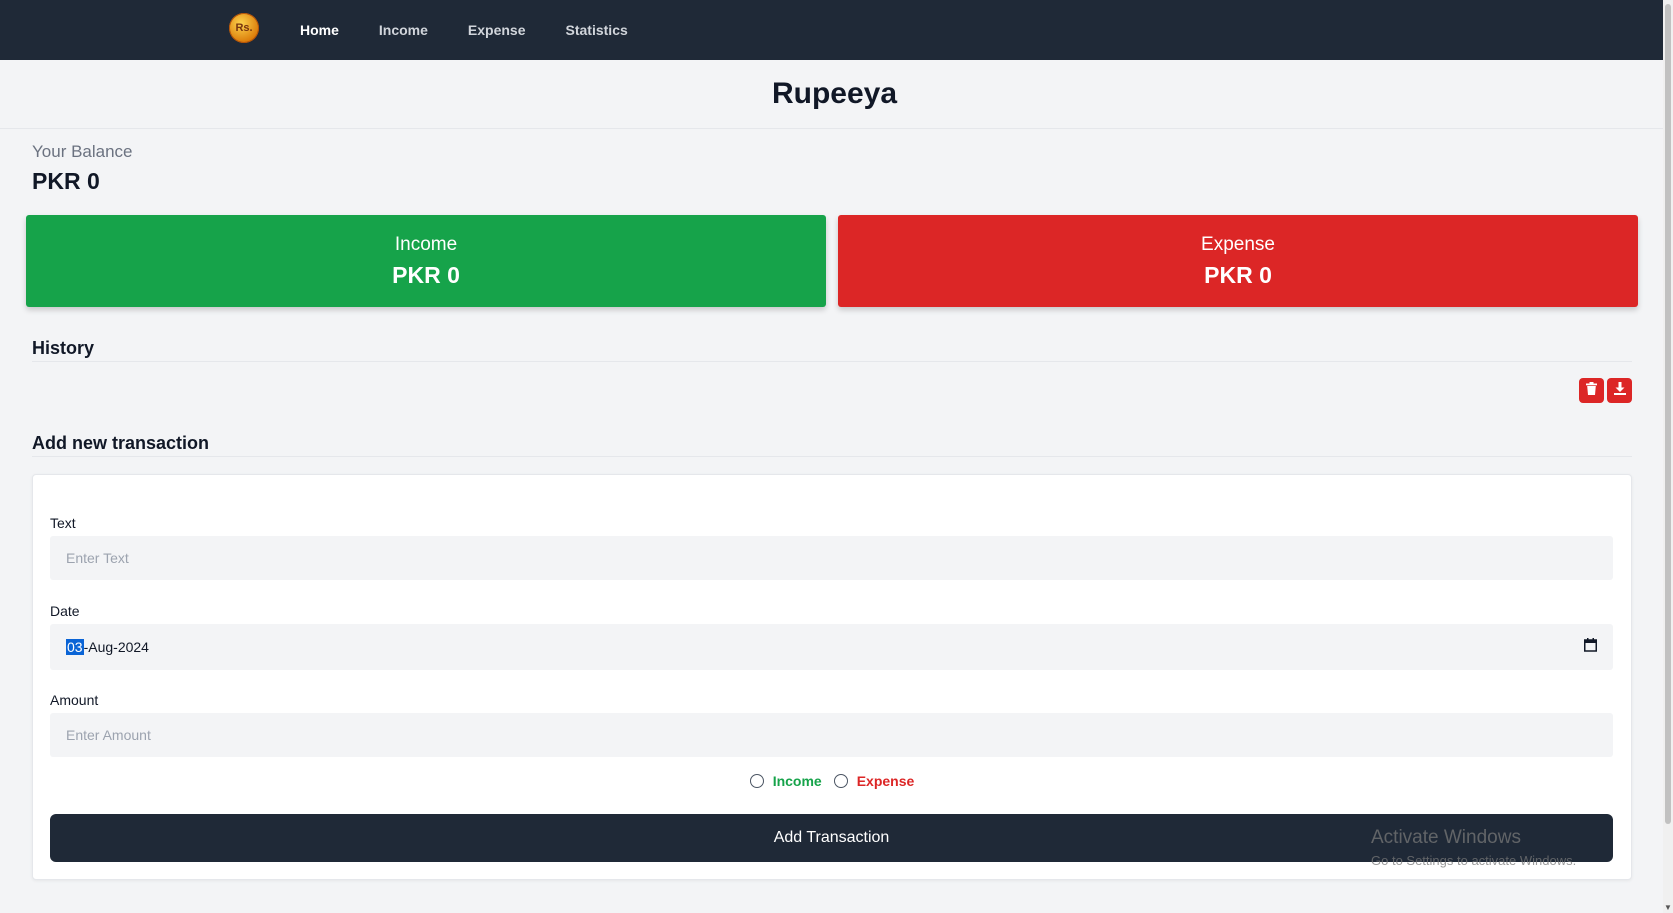 The width and height of the screenshot is (1673, 913). Describe the element at coordinates (108, 735) in the screenshot. I see `amount-input-placeholder: Enter Amount` at that location.